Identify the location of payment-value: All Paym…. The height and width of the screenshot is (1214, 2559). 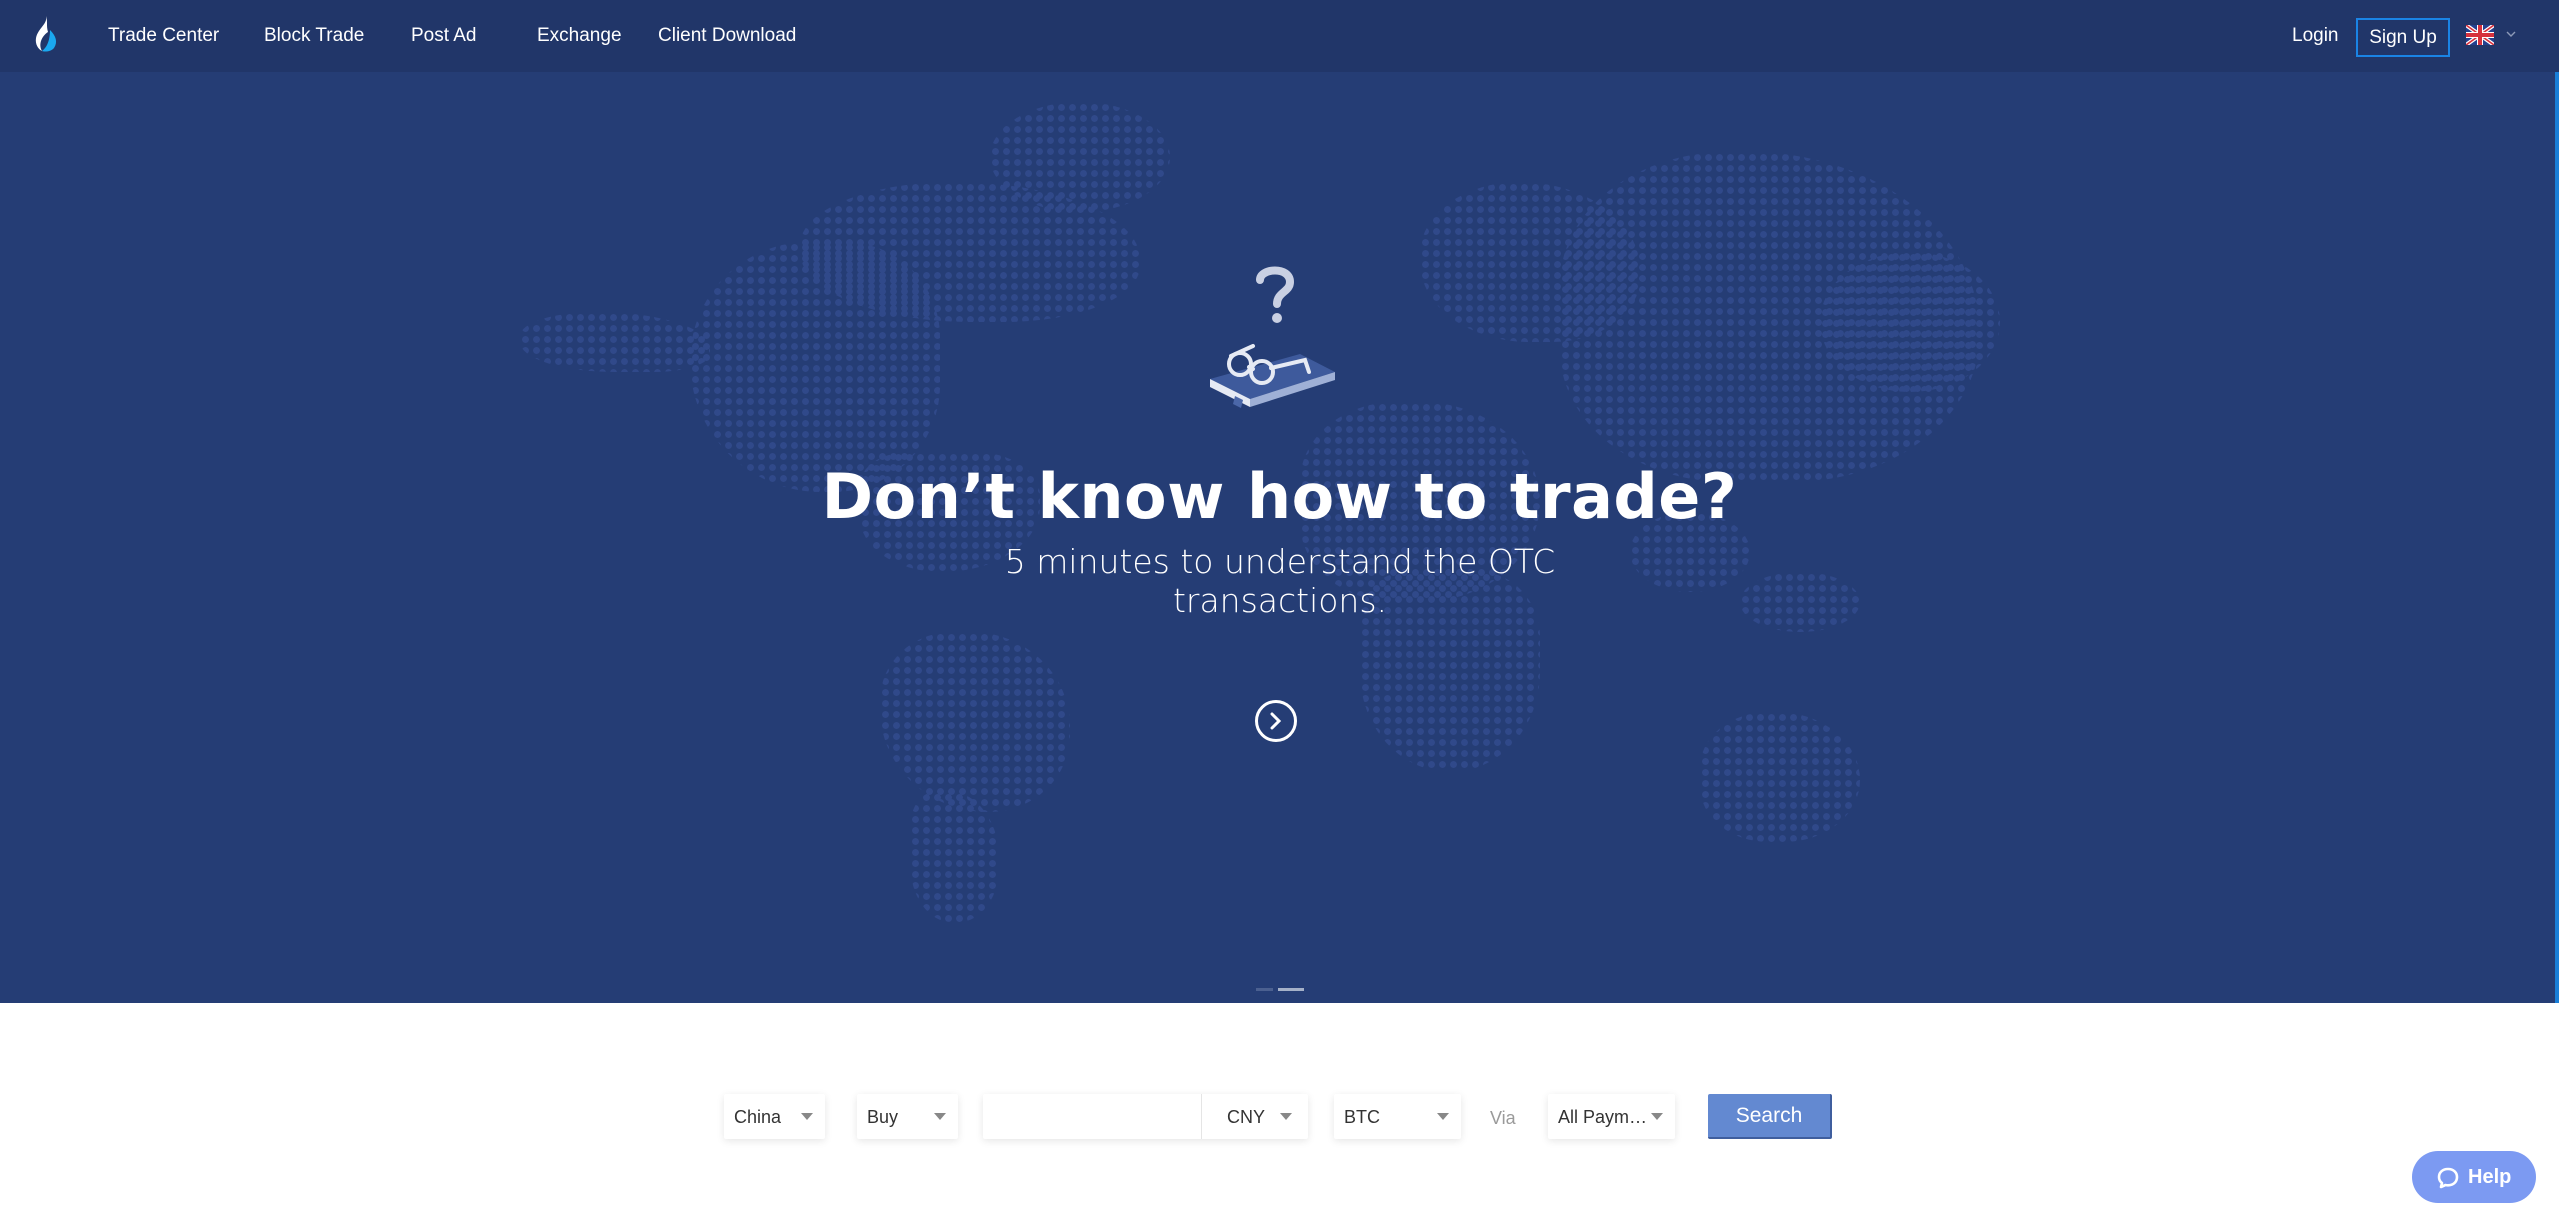
(1603, 1117).